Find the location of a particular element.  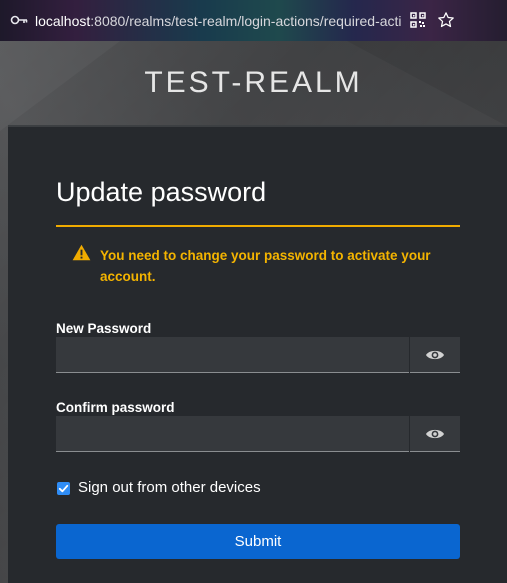

confirm-password-label: Confirm password is located at coordinates (115, 407).